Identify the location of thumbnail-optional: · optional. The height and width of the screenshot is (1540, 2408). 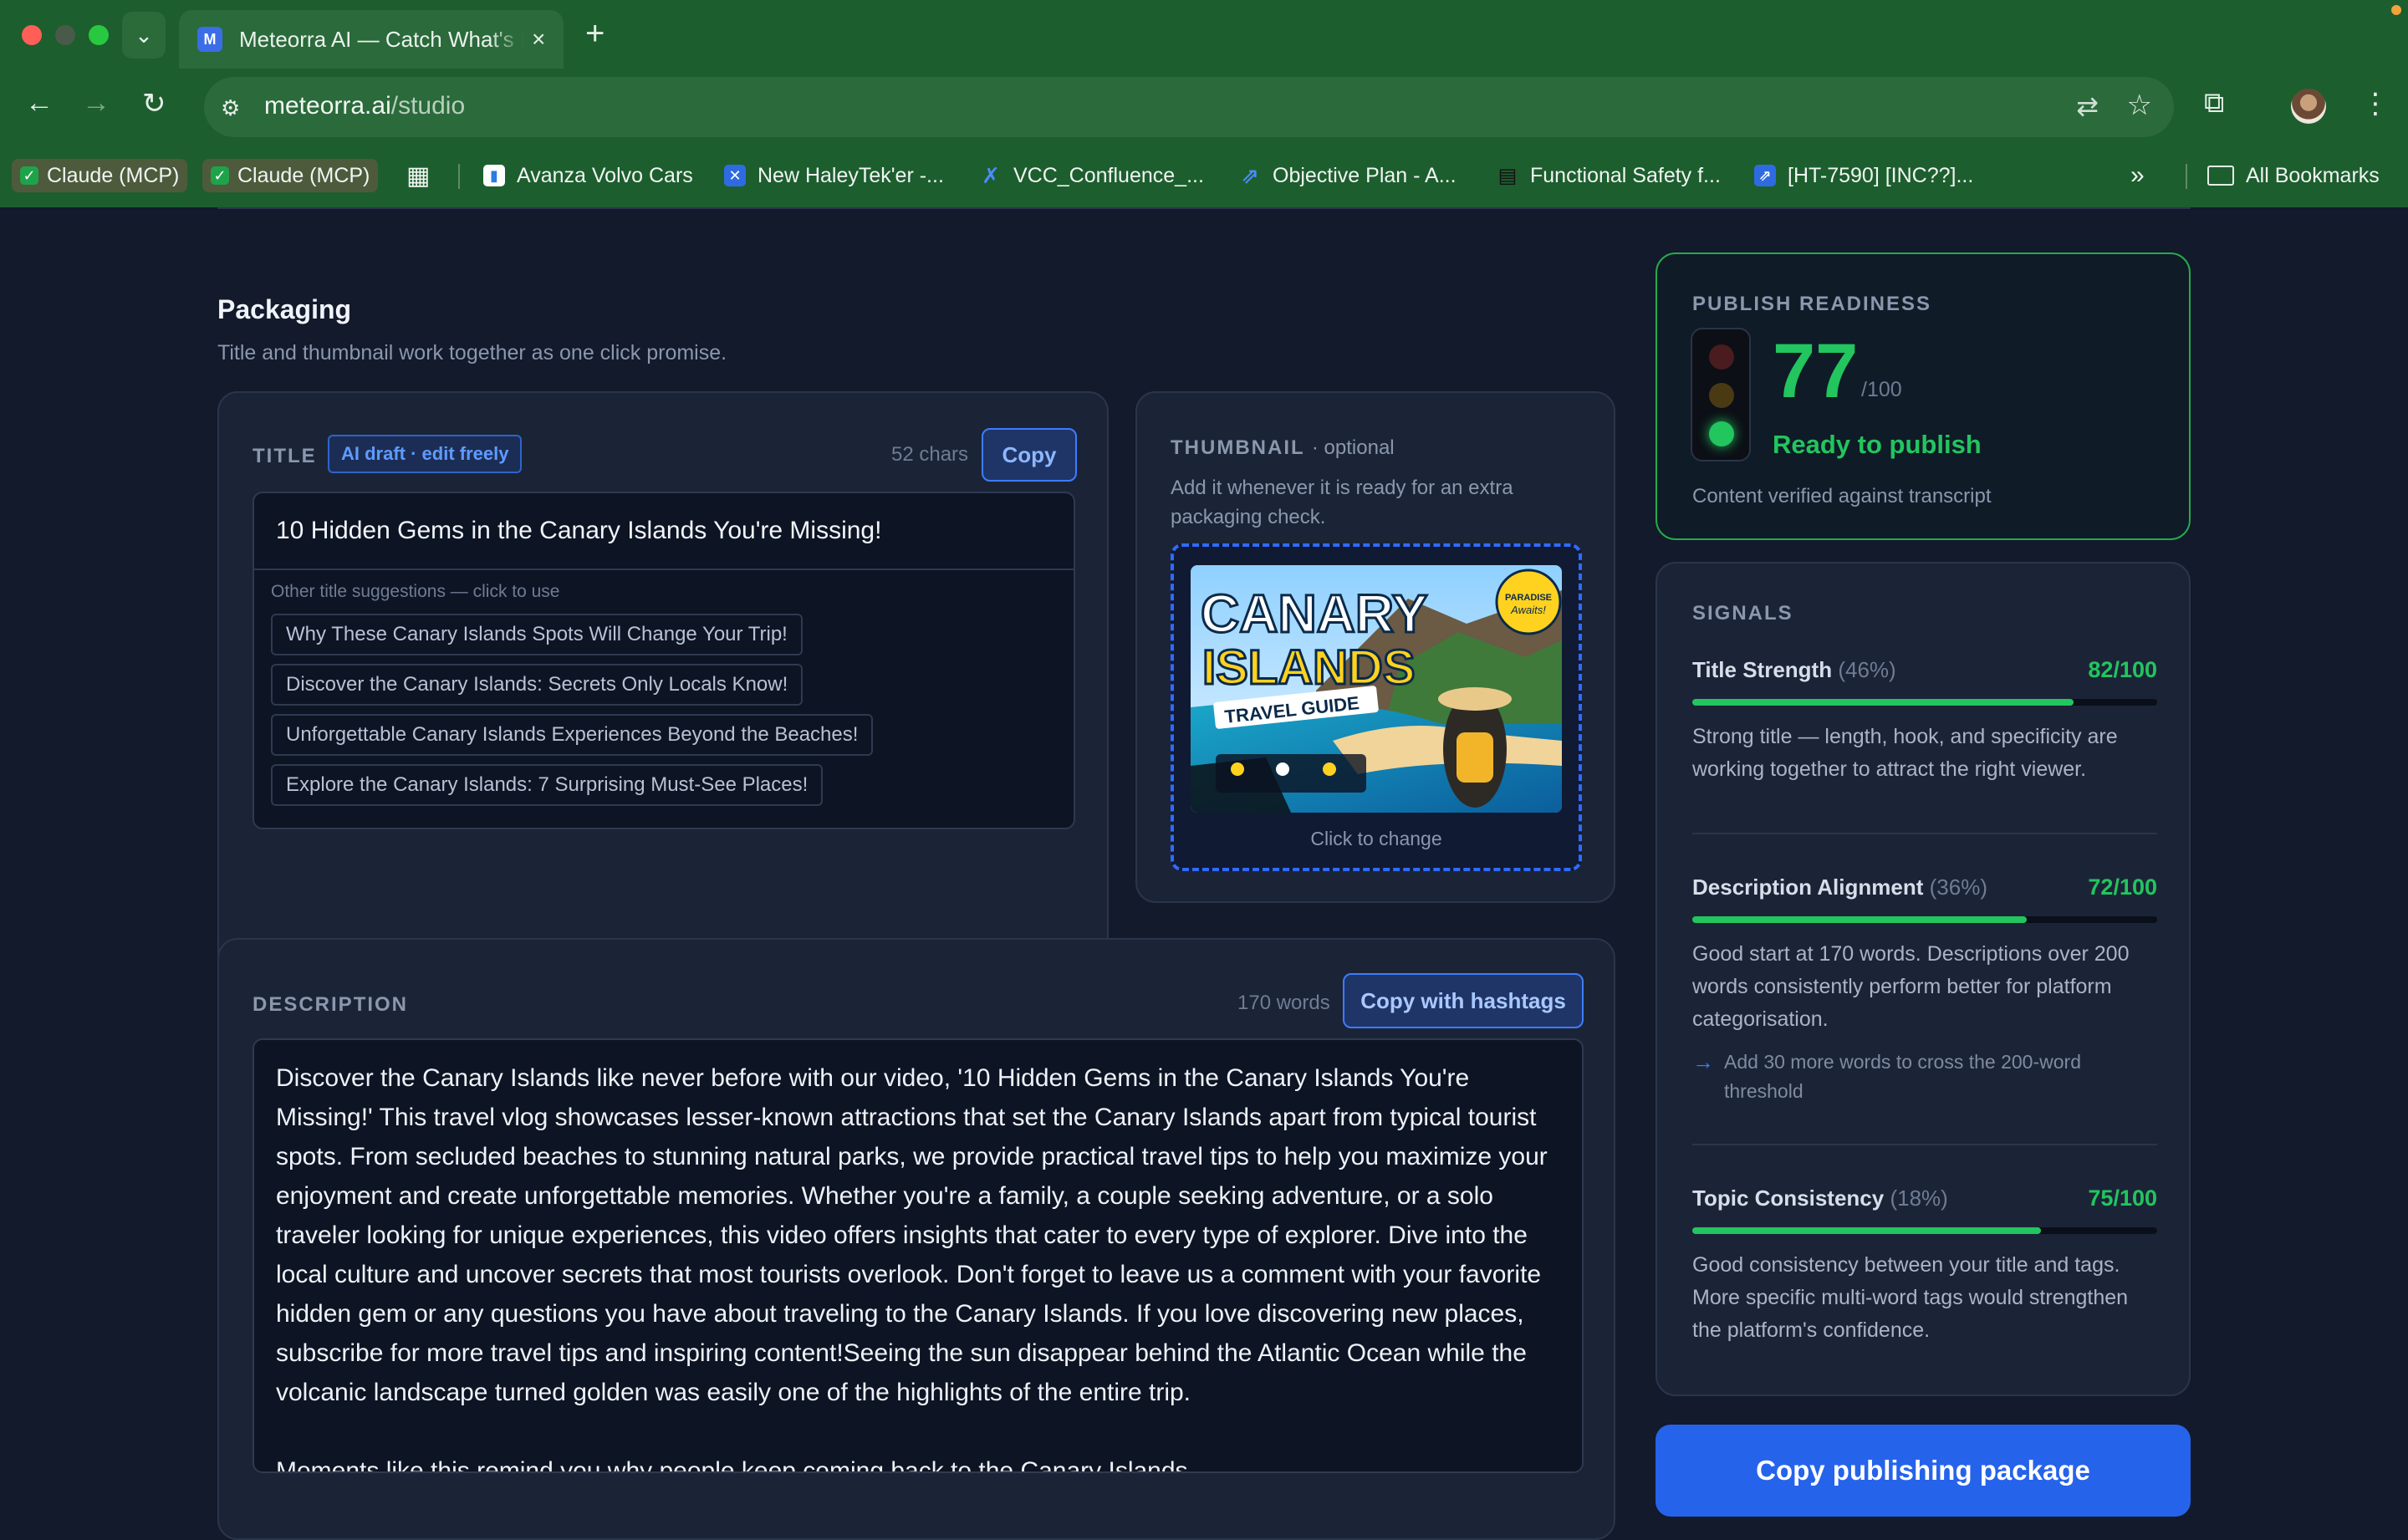
(1353, 447).